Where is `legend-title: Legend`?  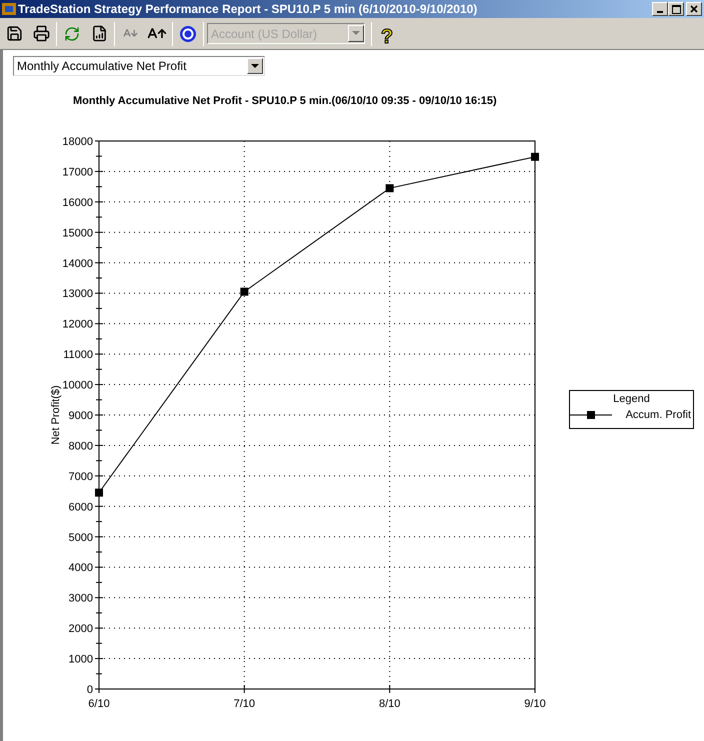
legend-title: Legend is located at coordinates (631, 399).